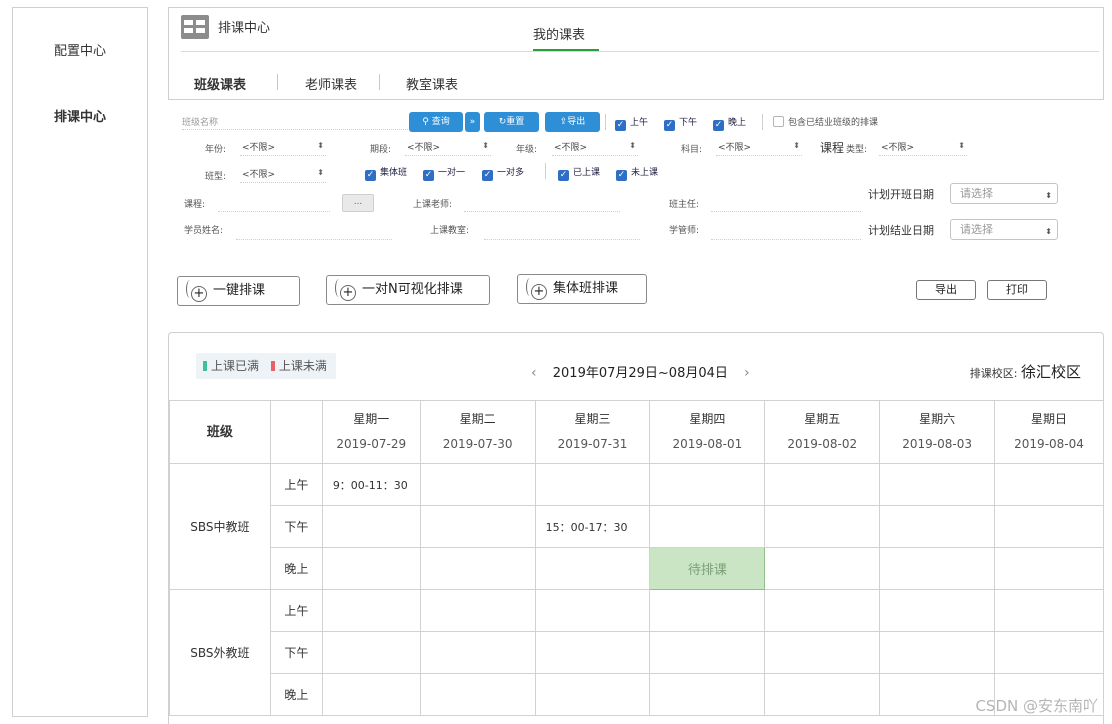 This screenshot has height=724, width=1112. I want to click on tab-class-schedule: 班级课表, so click(220, 83).